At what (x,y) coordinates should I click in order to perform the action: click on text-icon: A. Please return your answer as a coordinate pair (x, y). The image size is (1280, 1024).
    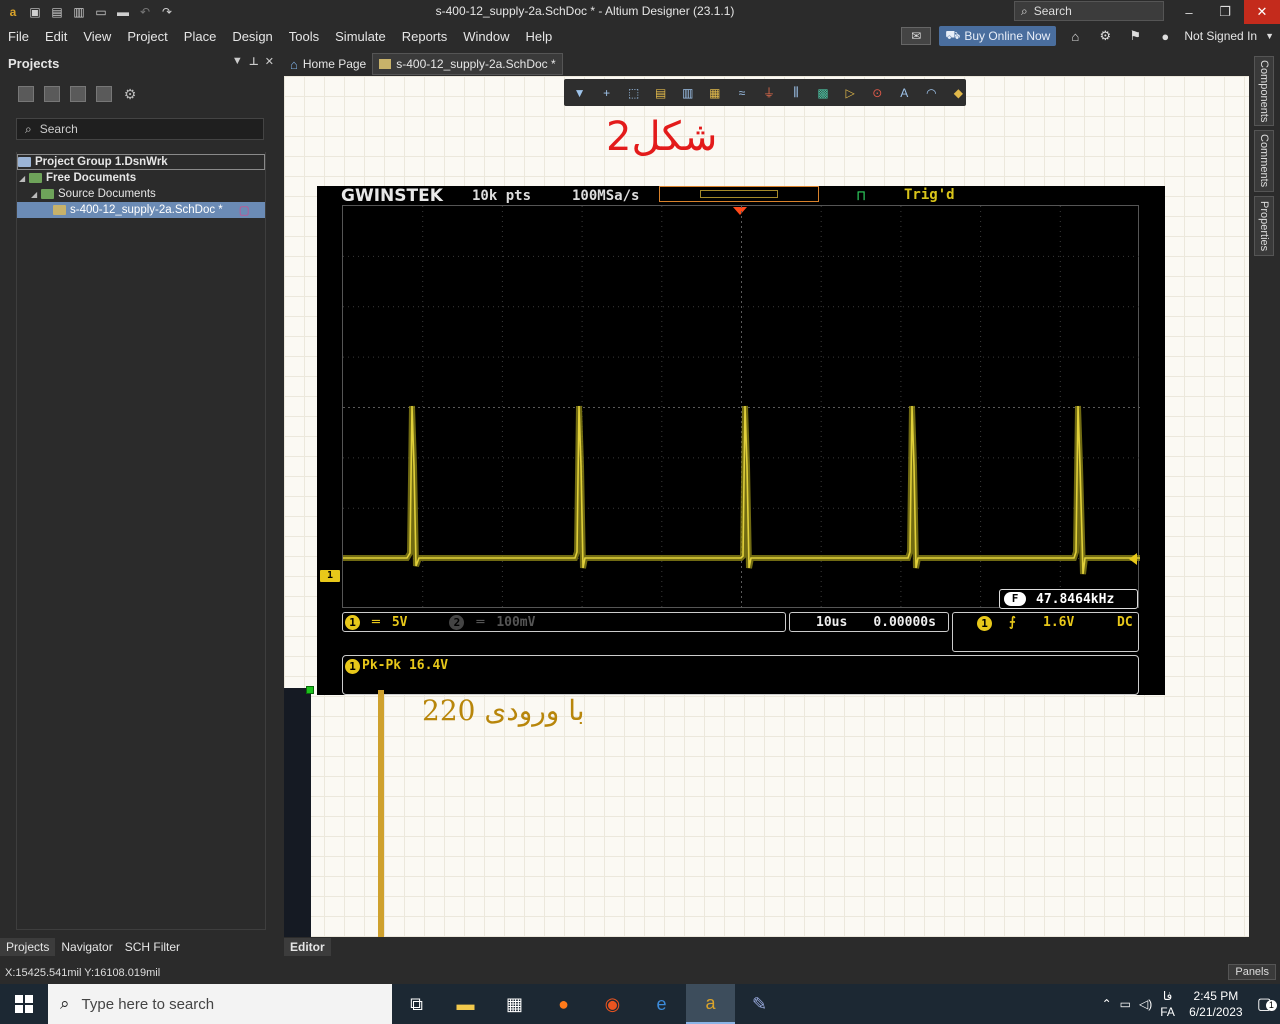
    Looking at the image, I should click on (904, 93).